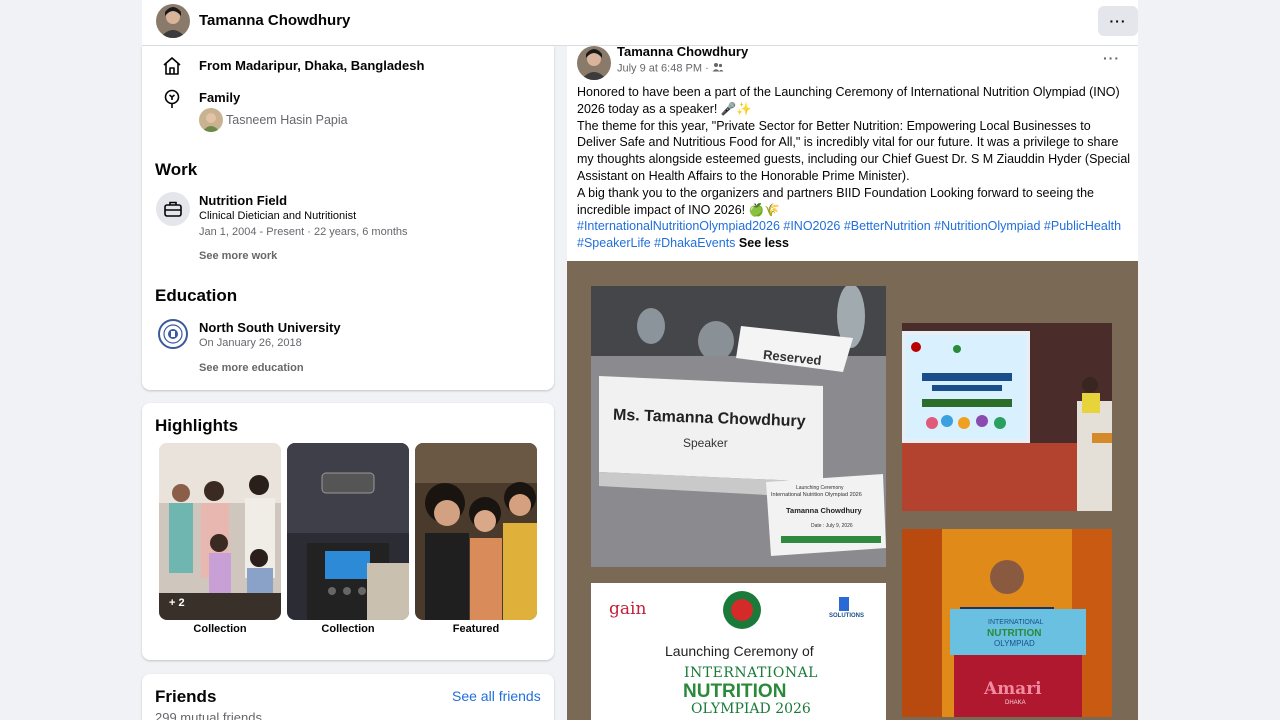 The height and width of the screenshot is (720, 1280). Describe the element at coordinates (1111, 58) in the screenshot. I see `post-options-button: ···` at that location.